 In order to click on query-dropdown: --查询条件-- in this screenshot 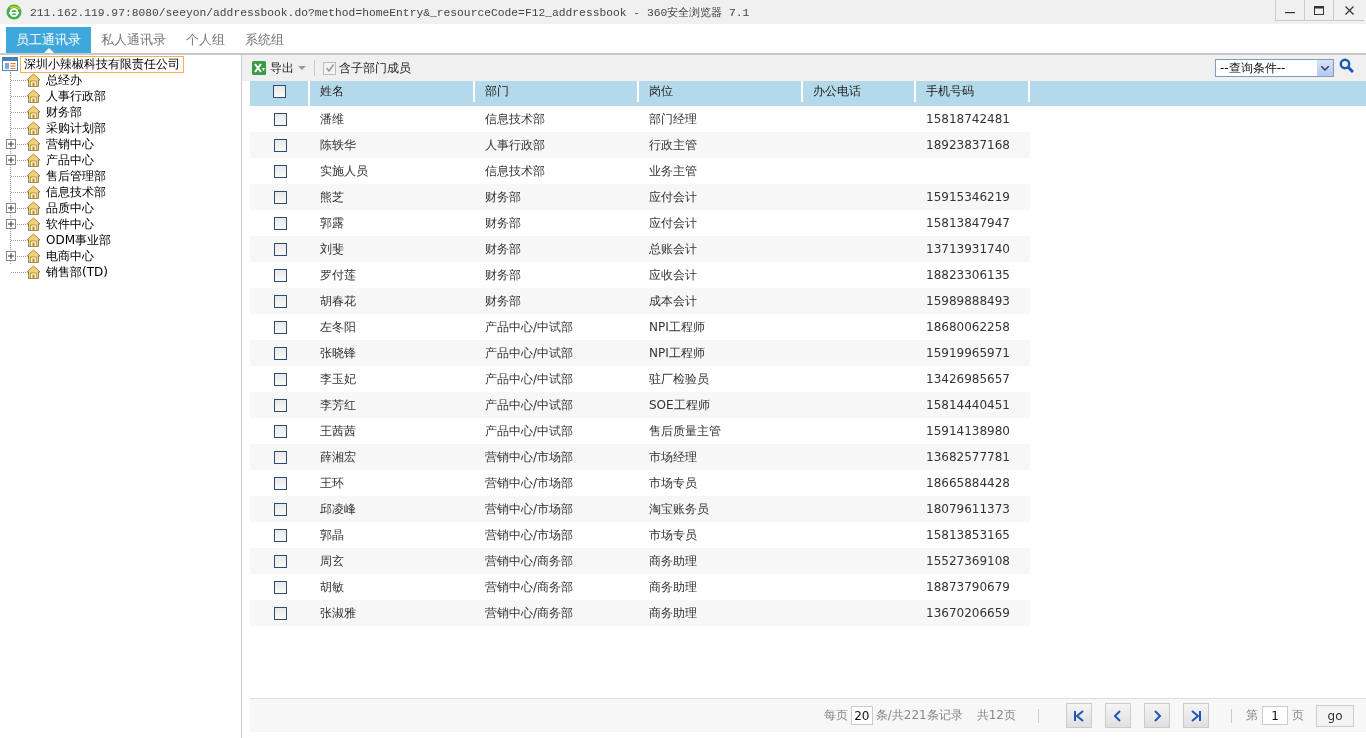, I will do `click(1274, 68)`.